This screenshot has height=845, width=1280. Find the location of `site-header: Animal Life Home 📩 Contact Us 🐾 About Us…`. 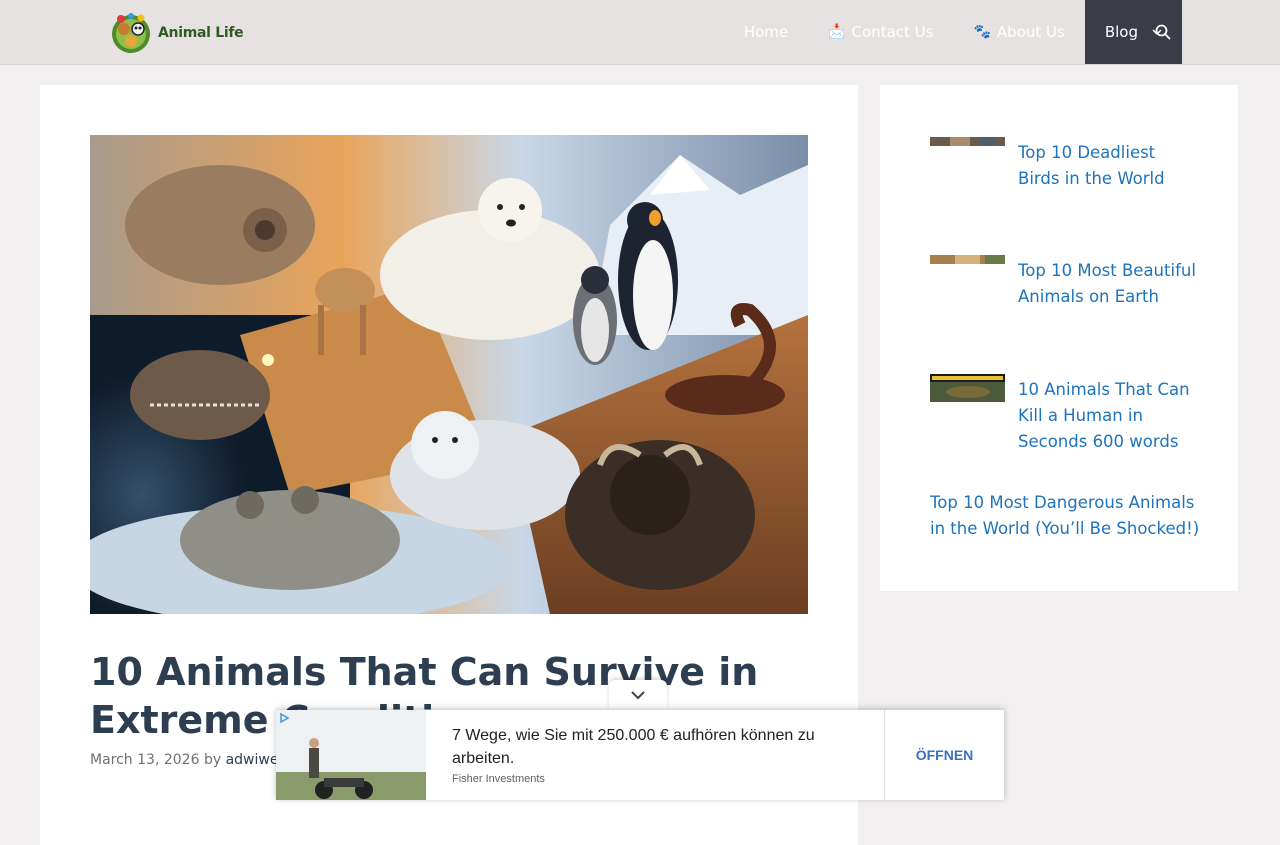

site-header: Animal Life Home 📩 Contact Us 🐾 About Us… is located at coordinates (640, 32).